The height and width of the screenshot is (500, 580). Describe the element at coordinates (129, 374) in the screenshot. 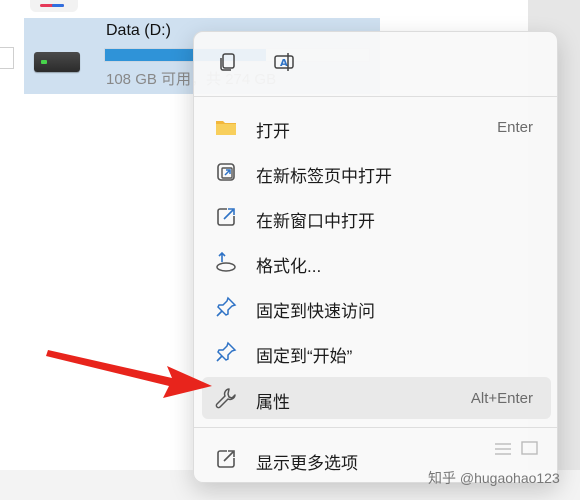

I see `annotation-arrow` at that location.